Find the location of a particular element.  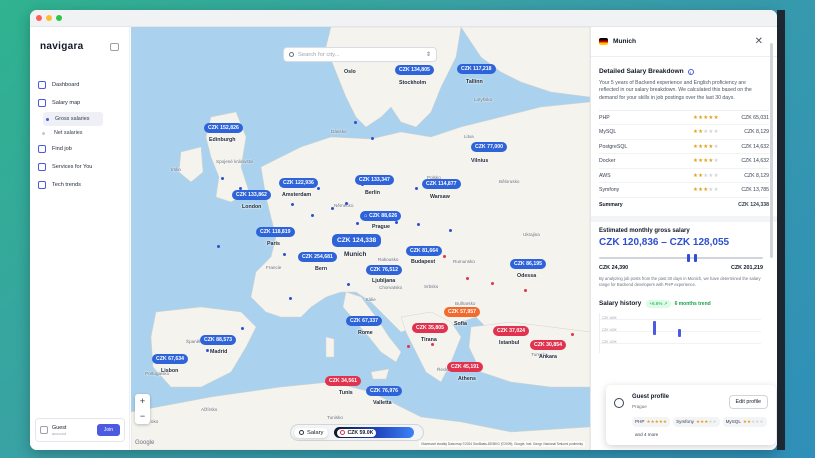

sidebar-item-find-job: Find job is located at coordinates (82, 149).